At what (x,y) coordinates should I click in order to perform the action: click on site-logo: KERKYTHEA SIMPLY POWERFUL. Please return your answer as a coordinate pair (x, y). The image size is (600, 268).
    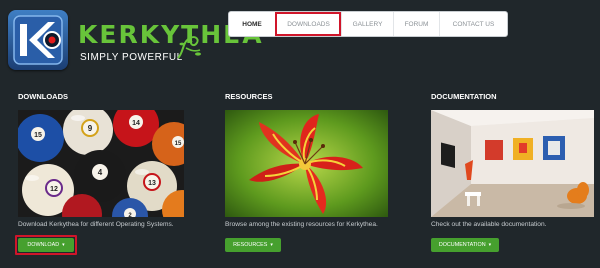
    Looking at the image, I should click on (133, 40).